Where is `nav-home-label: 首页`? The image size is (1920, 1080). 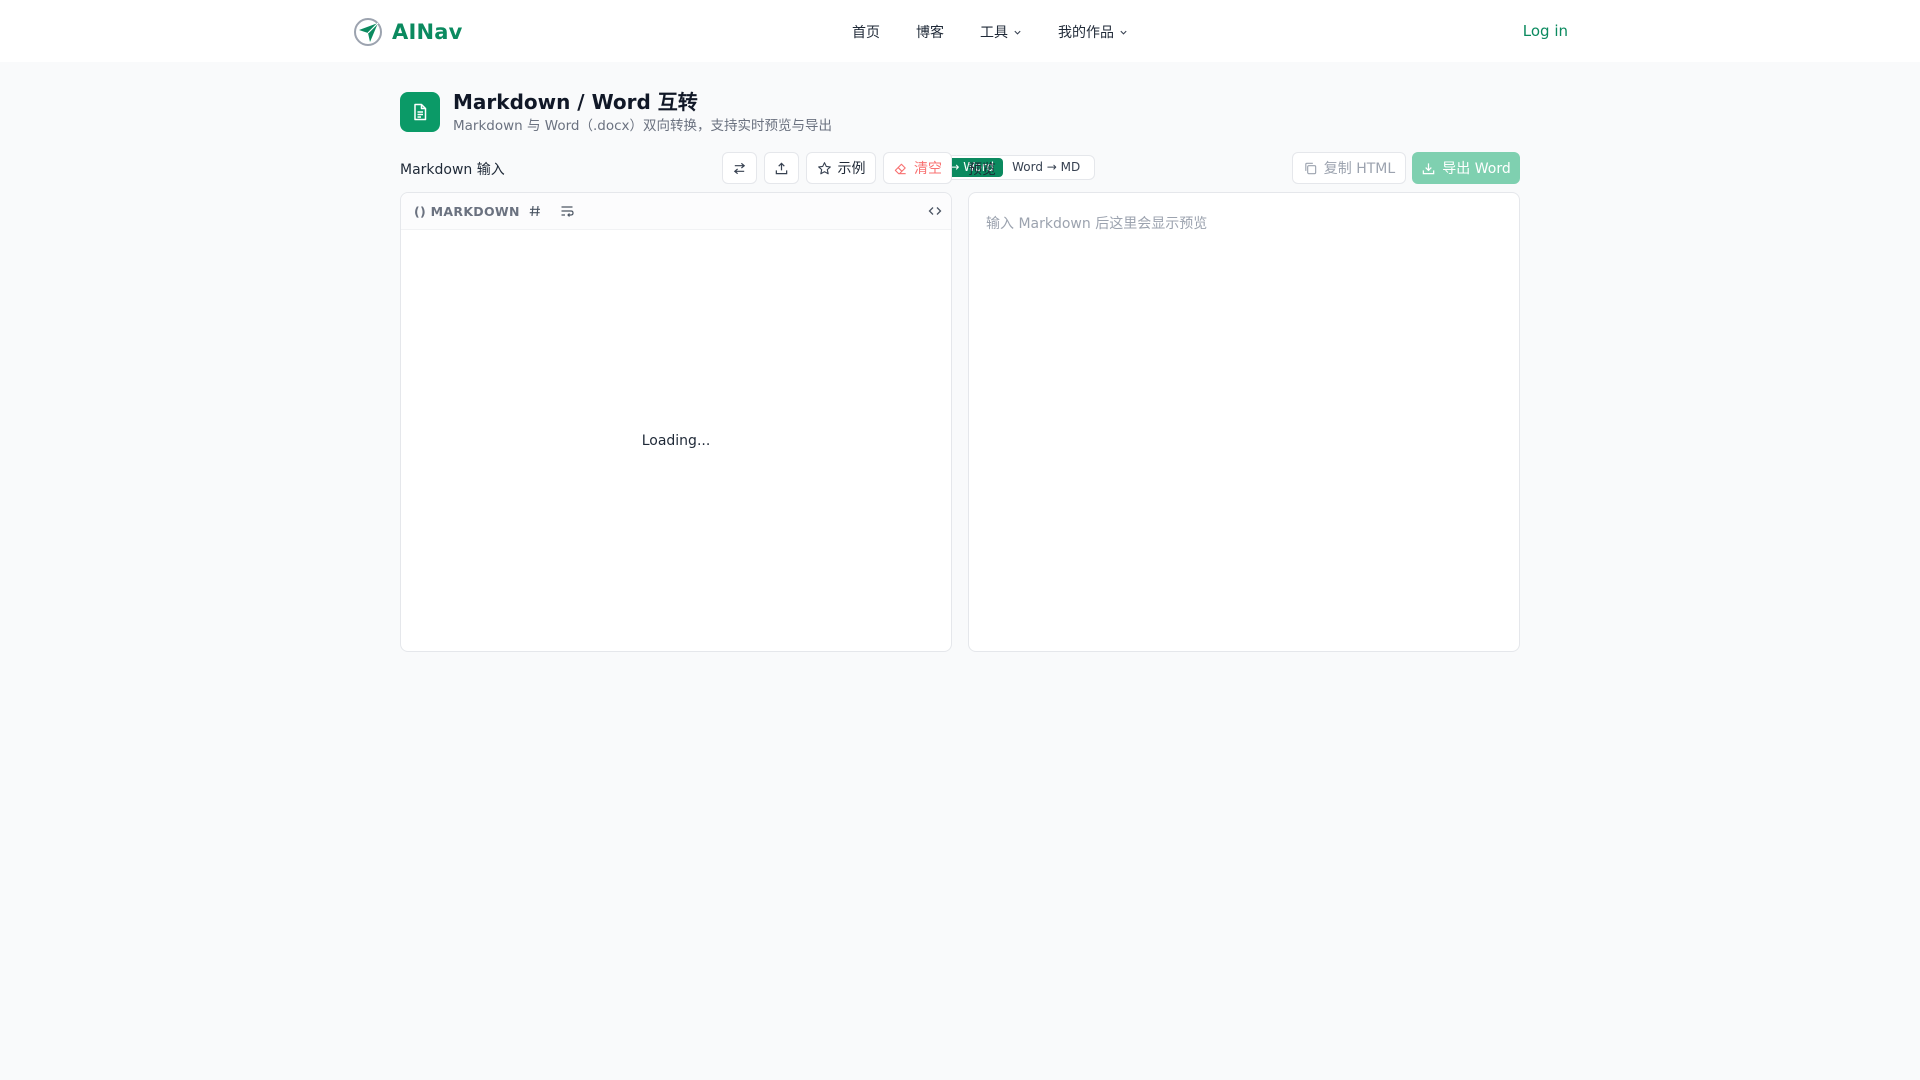 nav-home-label: 首页 is located at coordinates (866, 33).